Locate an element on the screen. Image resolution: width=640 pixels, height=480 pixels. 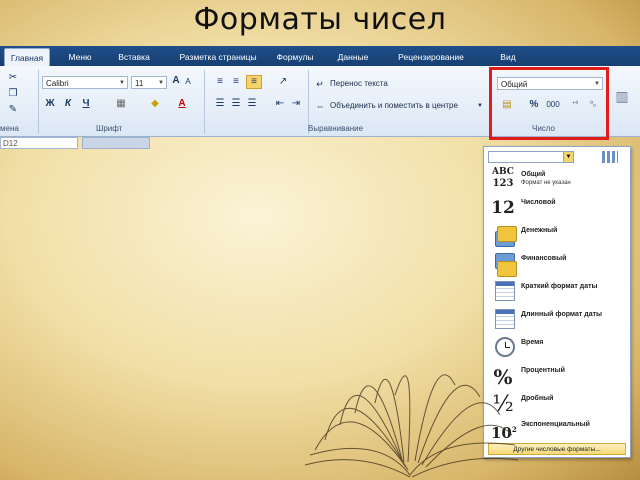
format-item-name: Денежный is located at coordinates (539, 230).